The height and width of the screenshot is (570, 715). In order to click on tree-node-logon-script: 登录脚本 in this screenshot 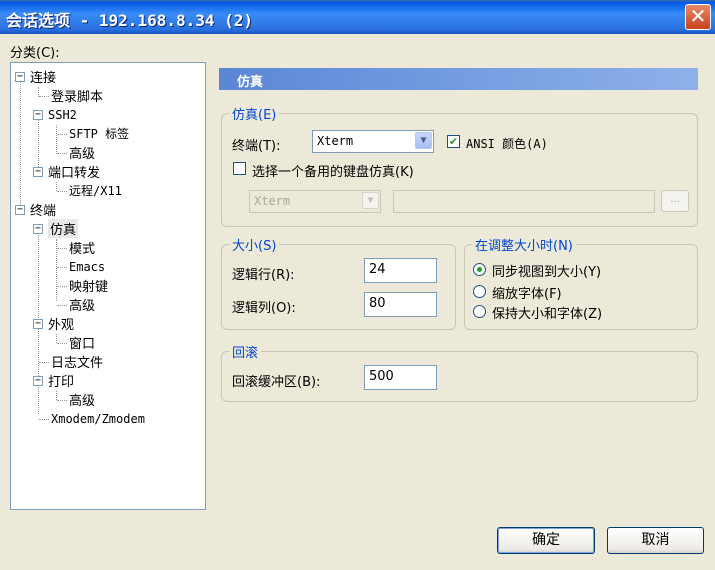, I will do `click(77, 95)`.